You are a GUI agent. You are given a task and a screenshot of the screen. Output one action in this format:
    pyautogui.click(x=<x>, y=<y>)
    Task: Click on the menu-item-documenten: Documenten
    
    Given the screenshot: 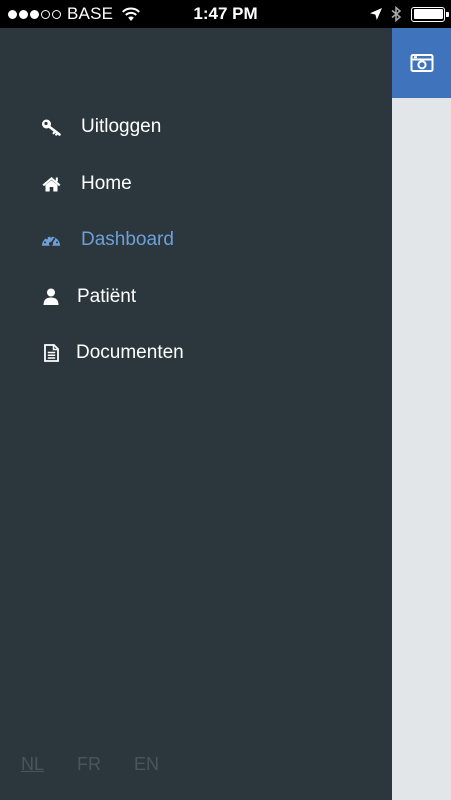 What is the action you would take?
    pyautogui.click(x=196, y=353)
    